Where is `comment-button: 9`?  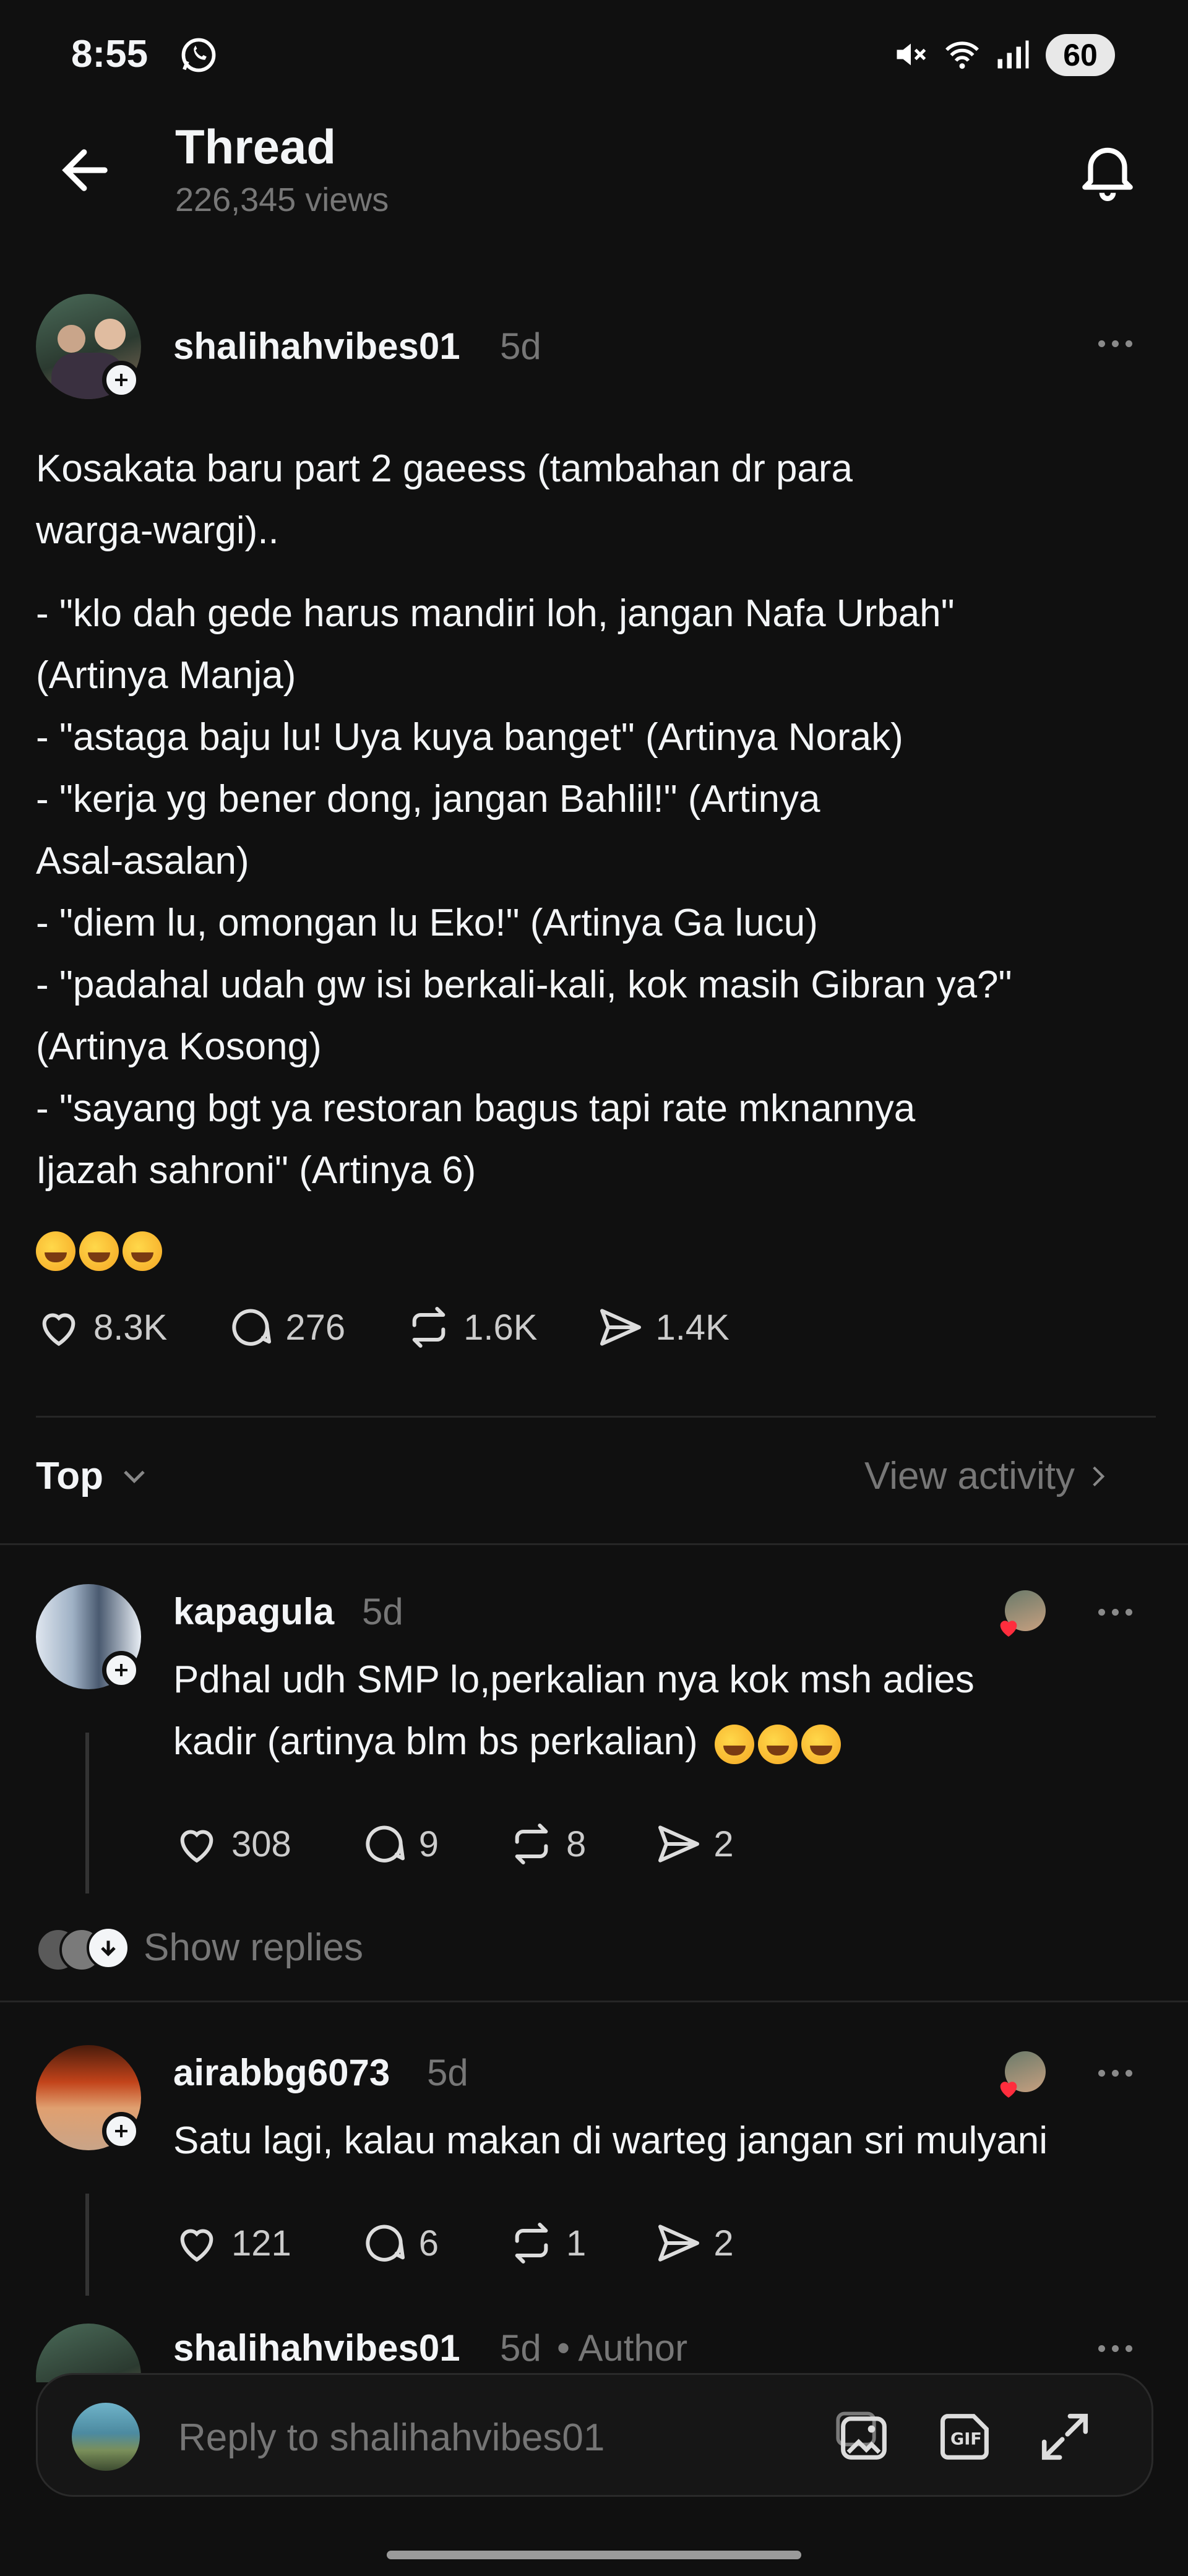 comment-button: 9 is located at coordinates (399, 1844).